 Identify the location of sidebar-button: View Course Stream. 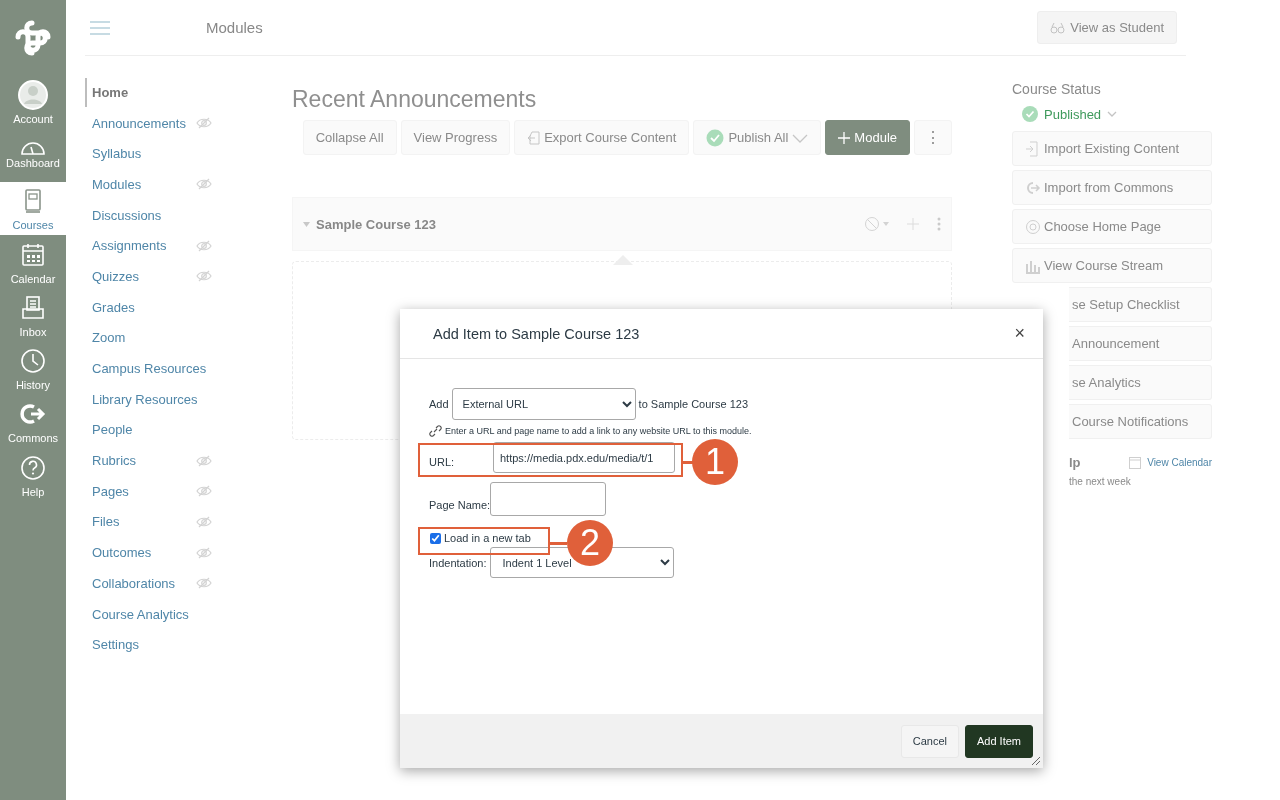
(1112, 265).